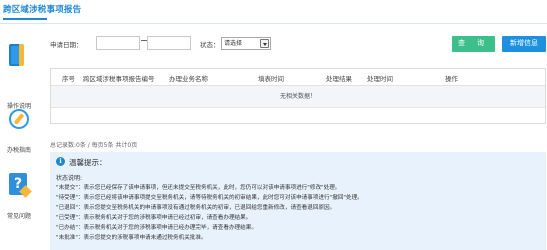 This screenshot has height=250, width=547. I want to click on table-header: 序号 跨区域涉税事项报告编号 办理业务名称 填表时间 处理结果 处理时间 操作, so click(298, 77).